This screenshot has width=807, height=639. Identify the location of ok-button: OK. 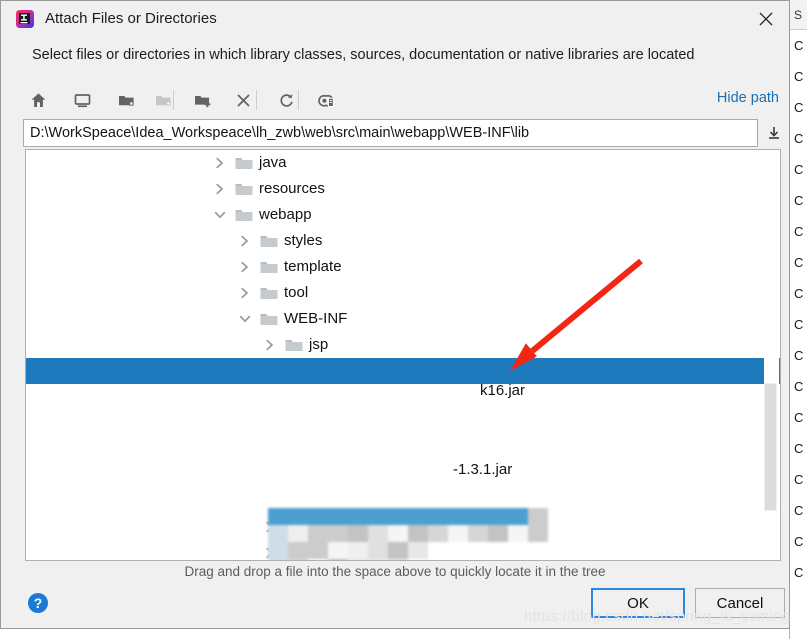
(638, 603).